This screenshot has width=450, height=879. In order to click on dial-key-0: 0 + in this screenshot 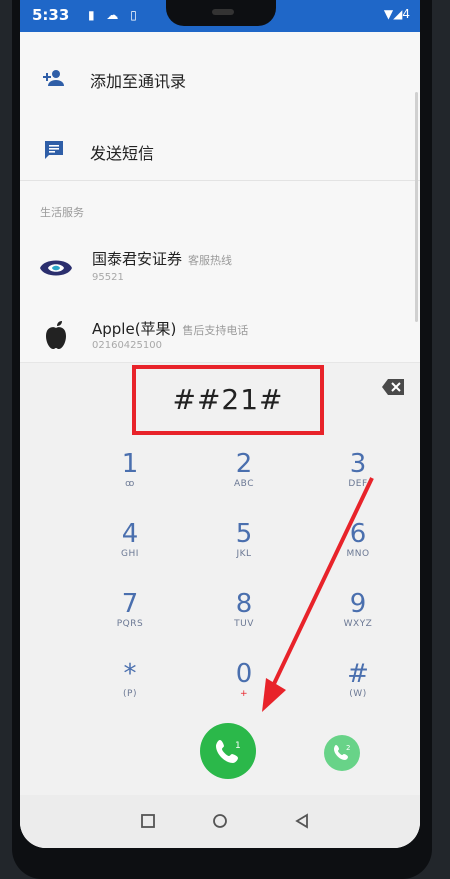, I will do `click(244, 693)`.